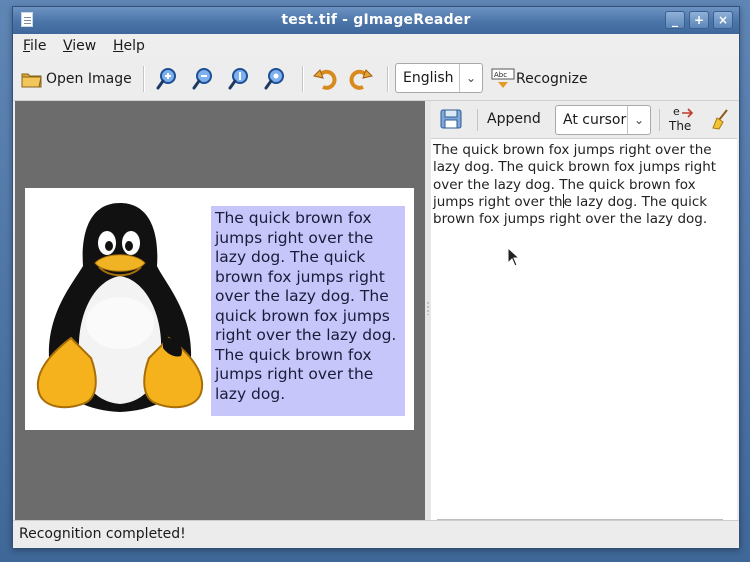 The height and width of the screenshot is (562, 750). I want to click on menu-view: View, so click(79, 46).